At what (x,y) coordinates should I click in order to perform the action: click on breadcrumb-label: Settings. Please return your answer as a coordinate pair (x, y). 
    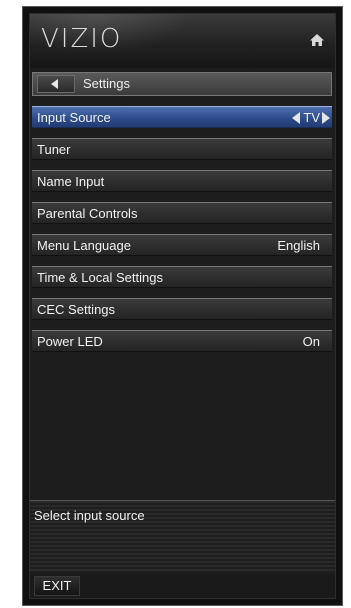
    Looking at the image, I should click on (106, 83).